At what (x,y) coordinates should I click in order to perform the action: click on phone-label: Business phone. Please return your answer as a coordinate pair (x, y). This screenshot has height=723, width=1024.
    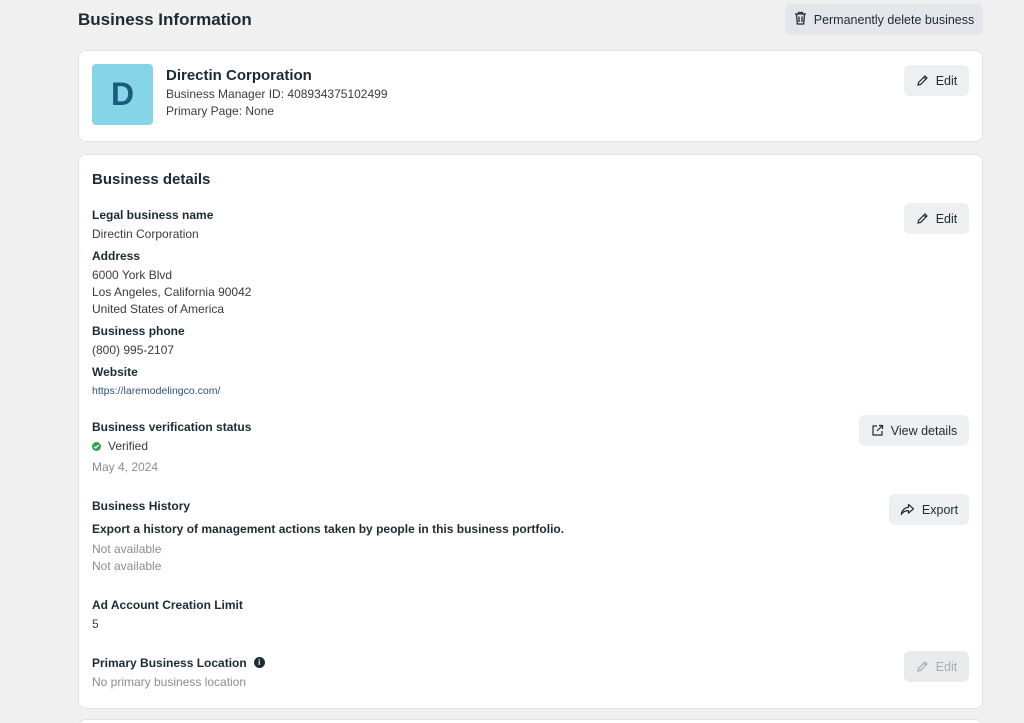
    Looking at the image, I should click on (138, 331).